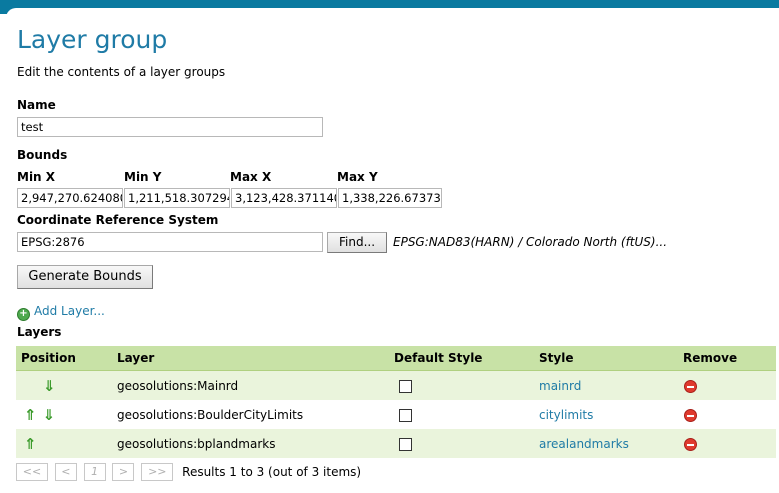 The image size is (779, 493). What do you see at coordinates (39, 332) in the screenshot?
I see `layers-heading: Layers` at bounding box center [39, 332].